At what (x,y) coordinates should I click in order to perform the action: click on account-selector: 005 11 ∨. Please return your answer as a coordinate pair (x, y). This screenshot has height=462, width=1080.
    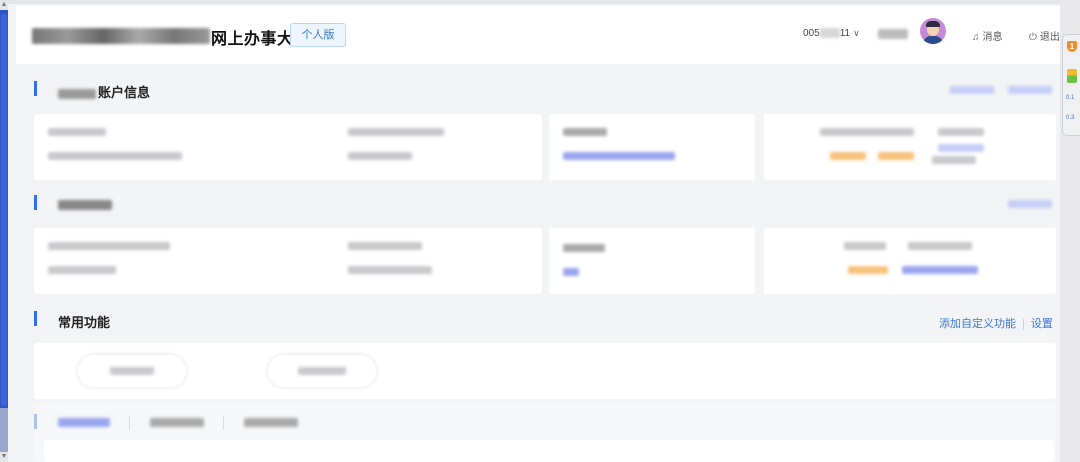
    Looking at the image, I should click on (831, 33).